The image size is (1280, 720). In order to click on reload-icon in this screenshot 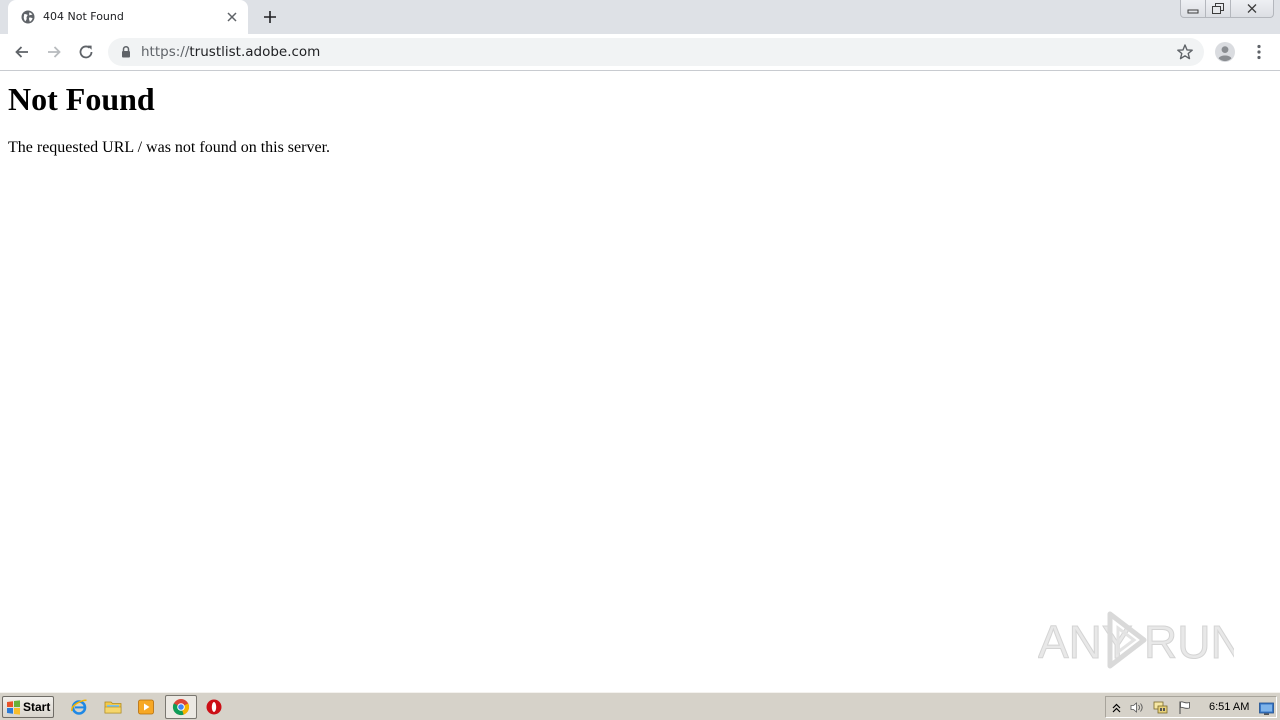, I will do `click(86, 52)`.